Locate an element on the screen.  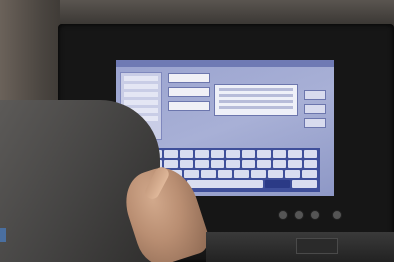
keyboard-row is located at coordinates (225, 154).